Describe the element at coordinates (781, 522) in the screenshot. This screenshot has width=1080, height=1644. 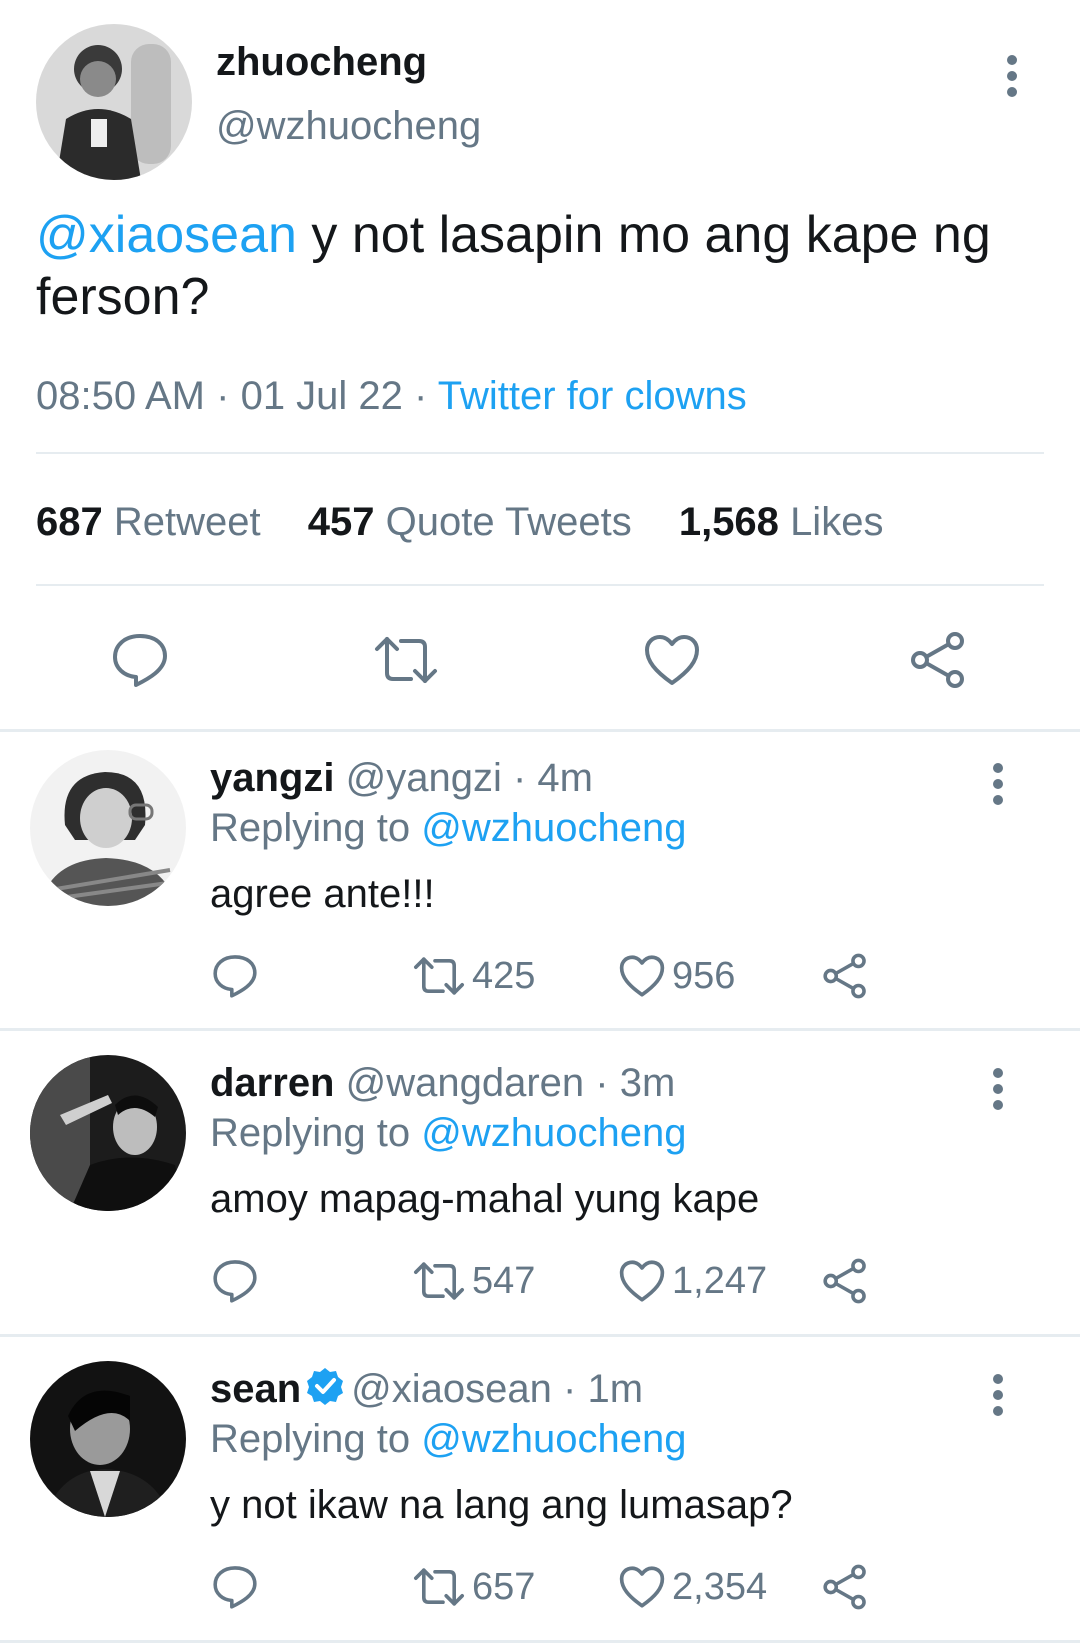
I see `likes-stat: 1,568 Likes` at that location.